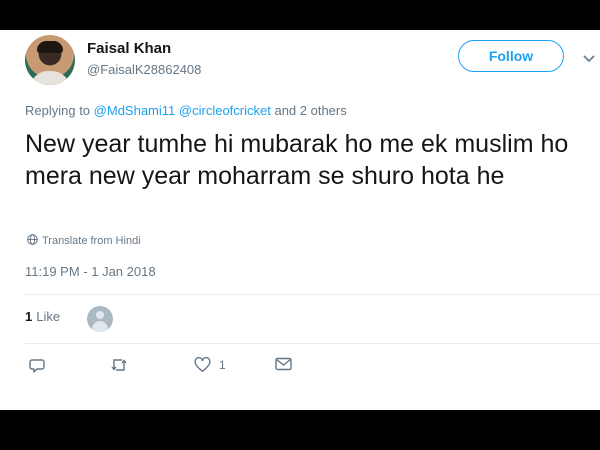 This screenshot has width=600, height=450. I want to click on author-display-name: Faisal Khan, so click(129, 48).